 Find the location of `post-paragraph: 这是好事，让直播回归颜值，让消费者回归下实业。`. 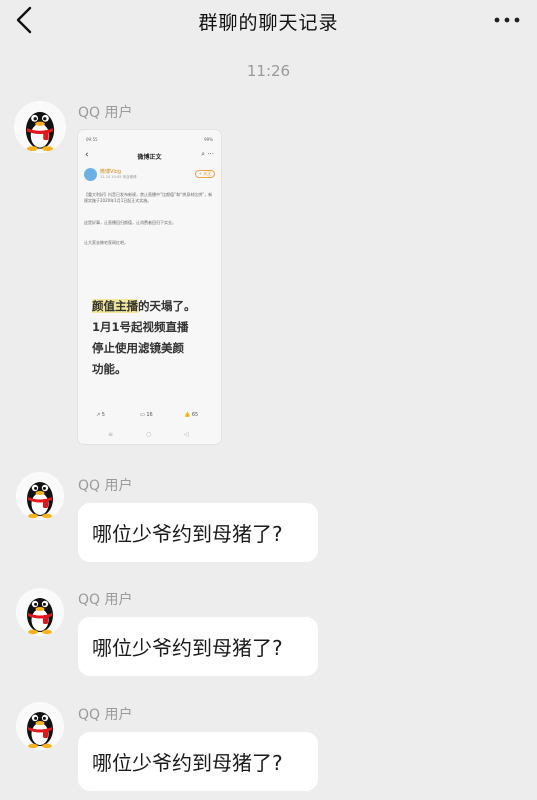

post-paragraph: 这是好事，让直播回归颜值，让消费者回归下实业。 is located at coordinates (130, 222).